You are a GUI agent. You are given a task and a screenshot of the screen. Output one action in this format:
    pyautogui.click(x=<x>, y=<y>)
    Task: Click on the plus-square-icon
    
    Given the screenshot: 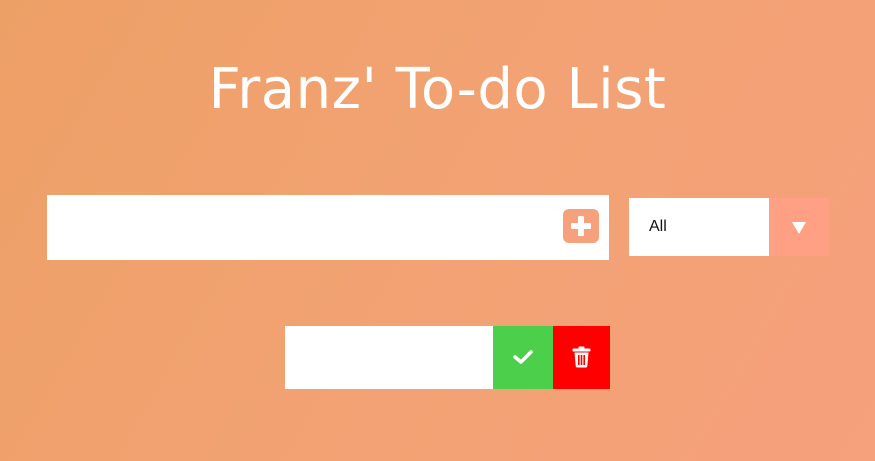 What is the action you would take?
    pyautogui.click(x=581, y=226)
    